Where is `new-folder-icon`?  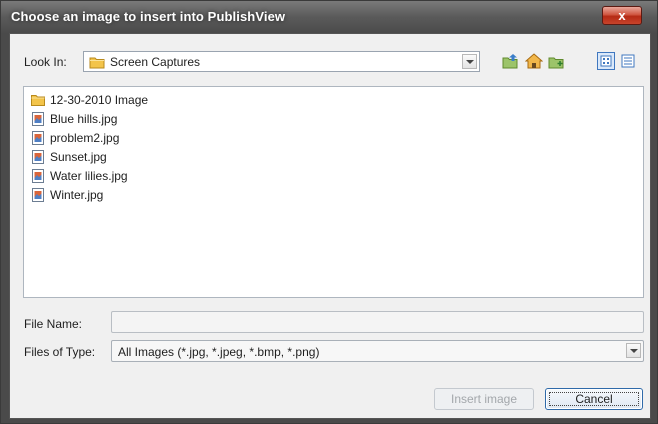
new-folder-icon is located at coordinates (557, 61).